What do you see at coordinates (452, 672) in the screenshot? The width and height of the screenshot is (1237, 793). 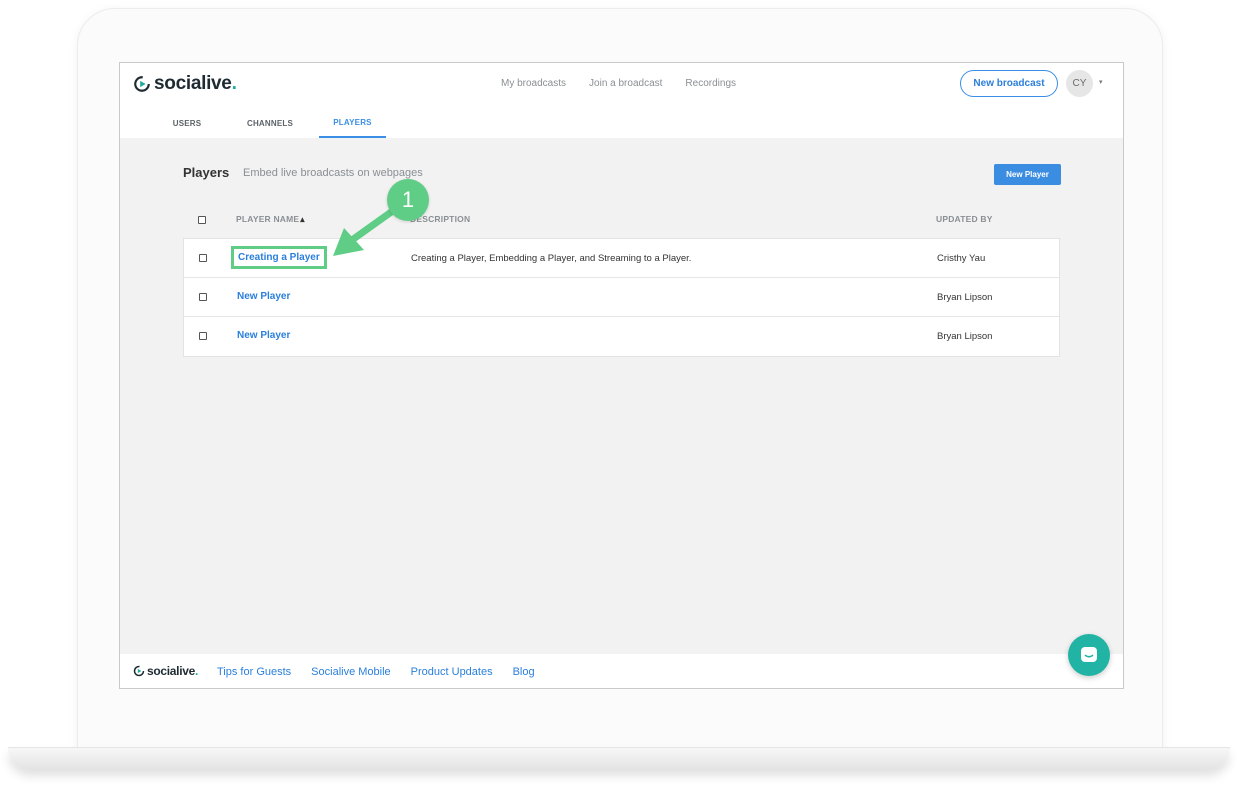 I see `footer-link-product-updates: Product Updates` at bounding box center [452, 672].